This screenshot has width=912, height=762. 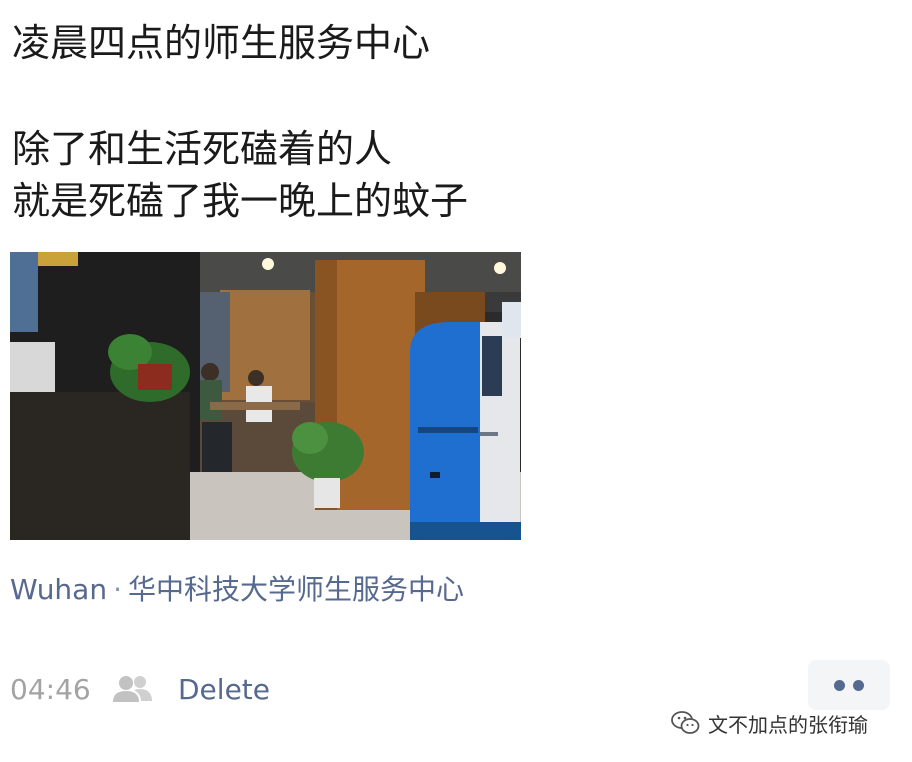 I want to click on watermark-text: 文不加点的张衔瑜, so click(x=788, y=724).